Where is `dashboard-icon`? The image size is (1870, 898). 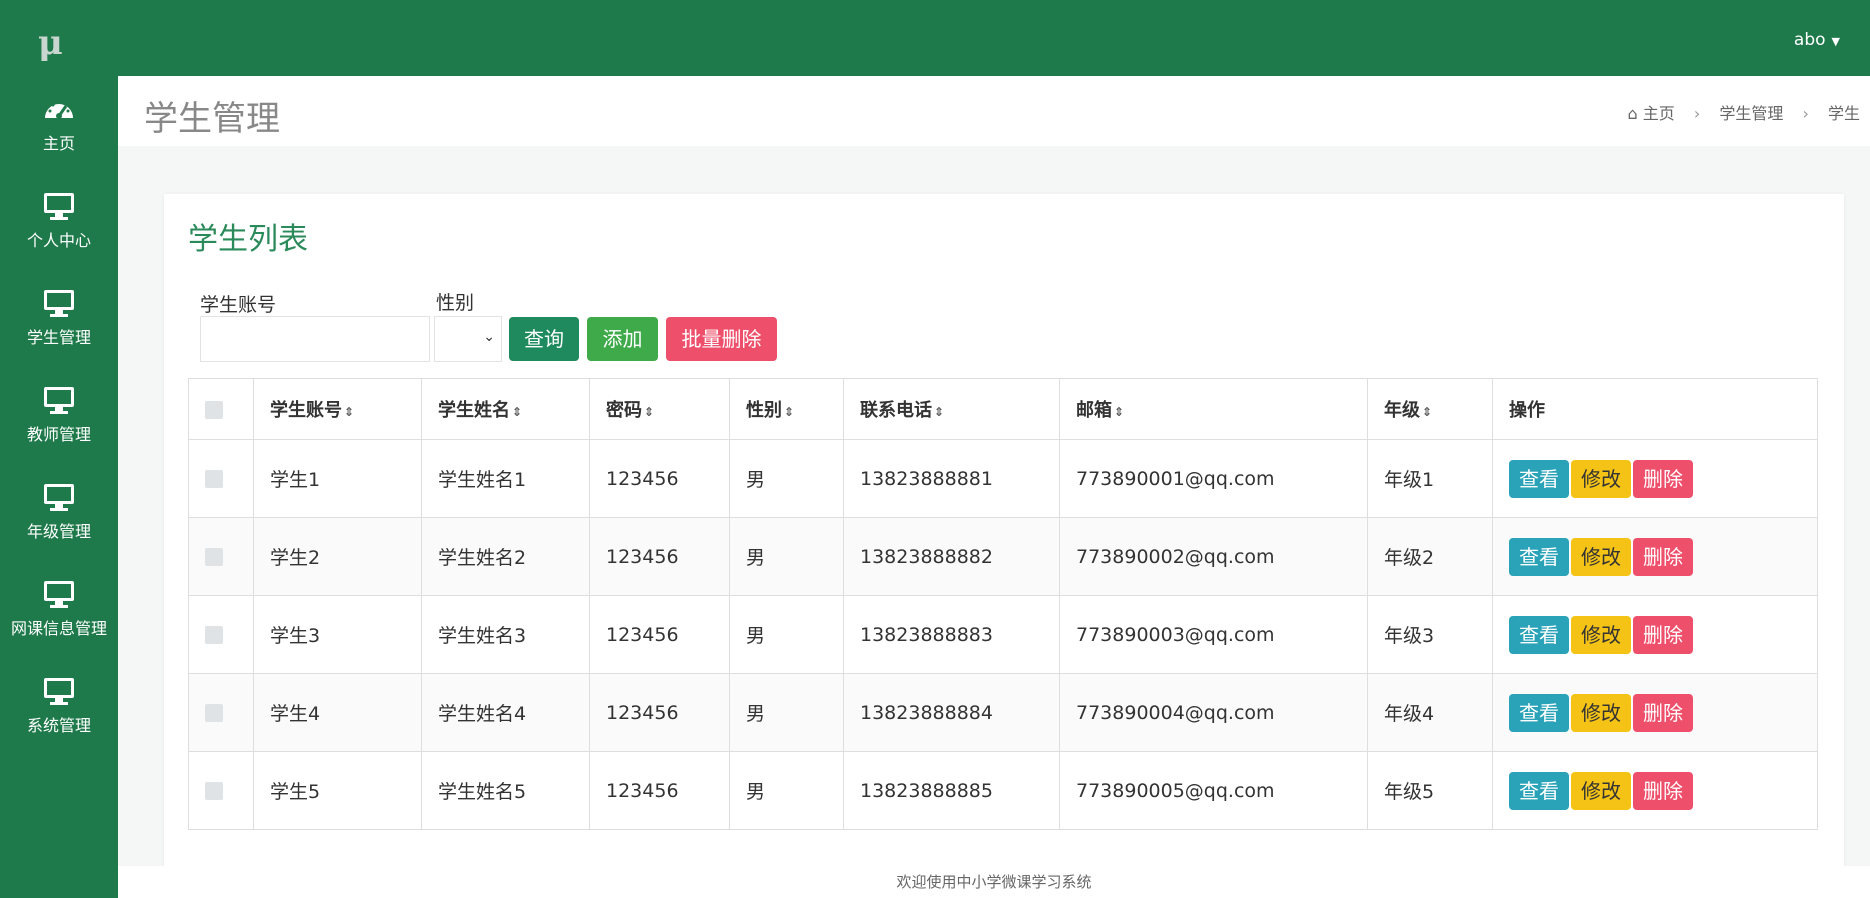
dashboard-icon is located at coordinates (59, 109).